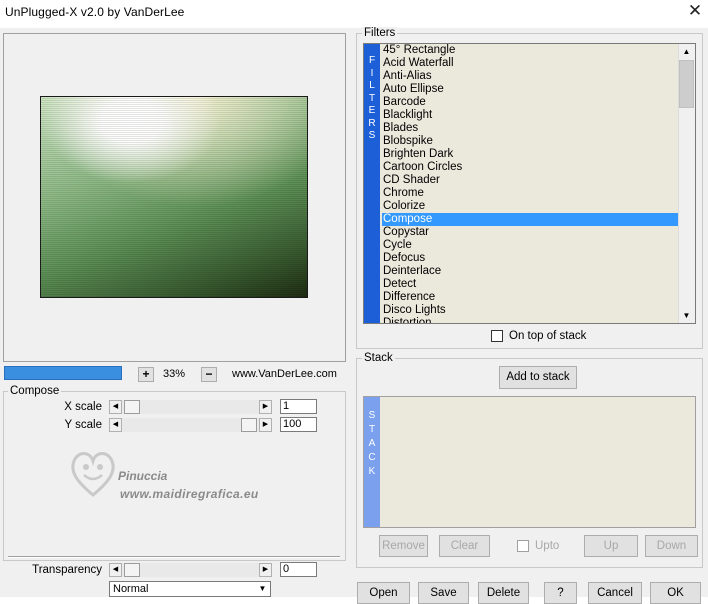 The width and height of the screenshot is (708, 604). I want to click on filter-item: Brighten Dark, so click(530, 154).